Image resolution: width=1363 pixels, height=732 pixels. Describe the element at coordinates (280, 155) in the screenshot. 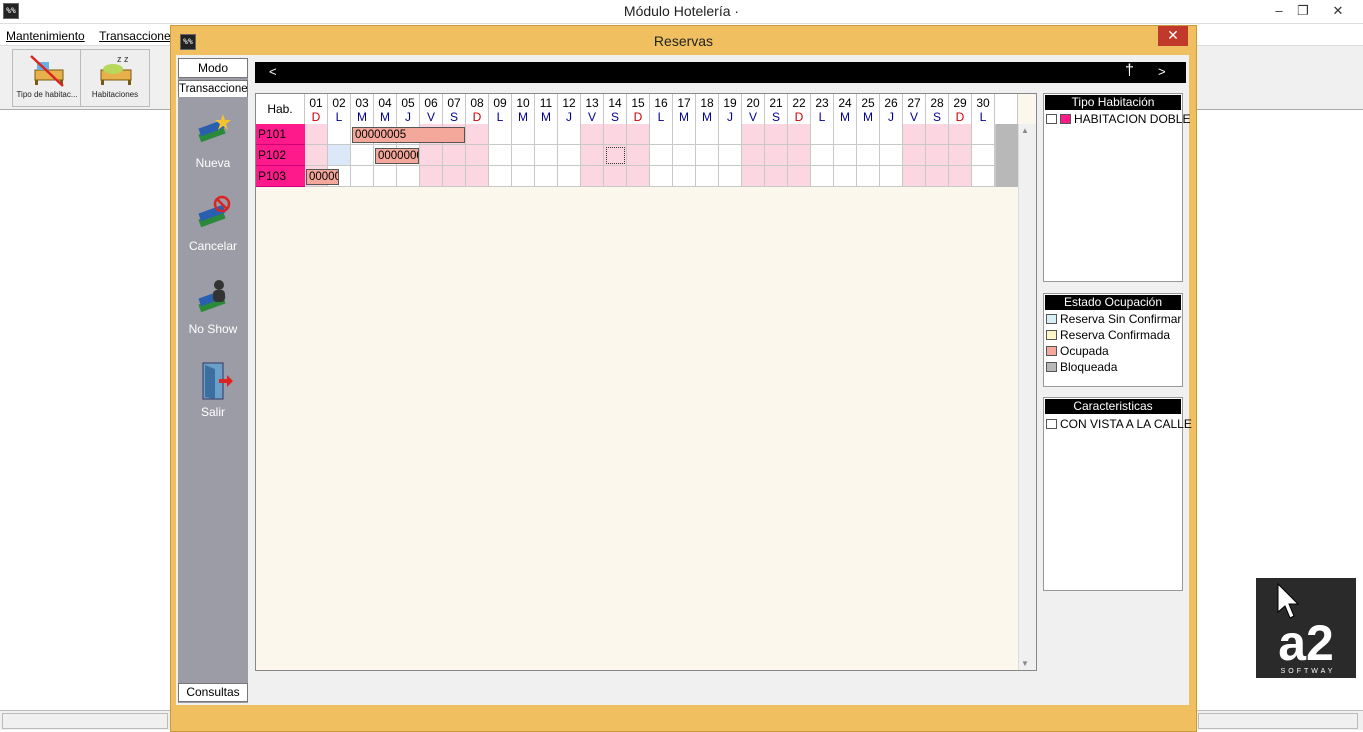

I see `room-label: P102` at that location.